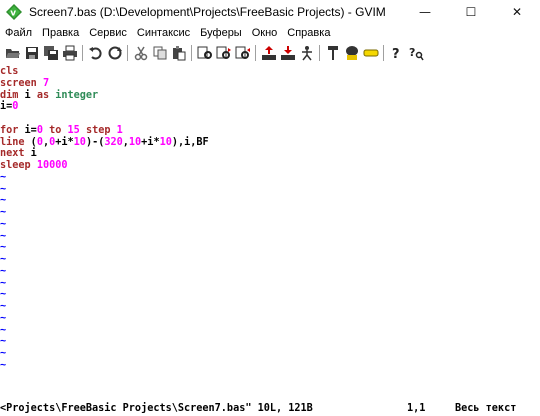  What do you see at coordinates (15, 165) in the screenshot?
I see `keyword-token: sleep` at bounding box center [15, 165].